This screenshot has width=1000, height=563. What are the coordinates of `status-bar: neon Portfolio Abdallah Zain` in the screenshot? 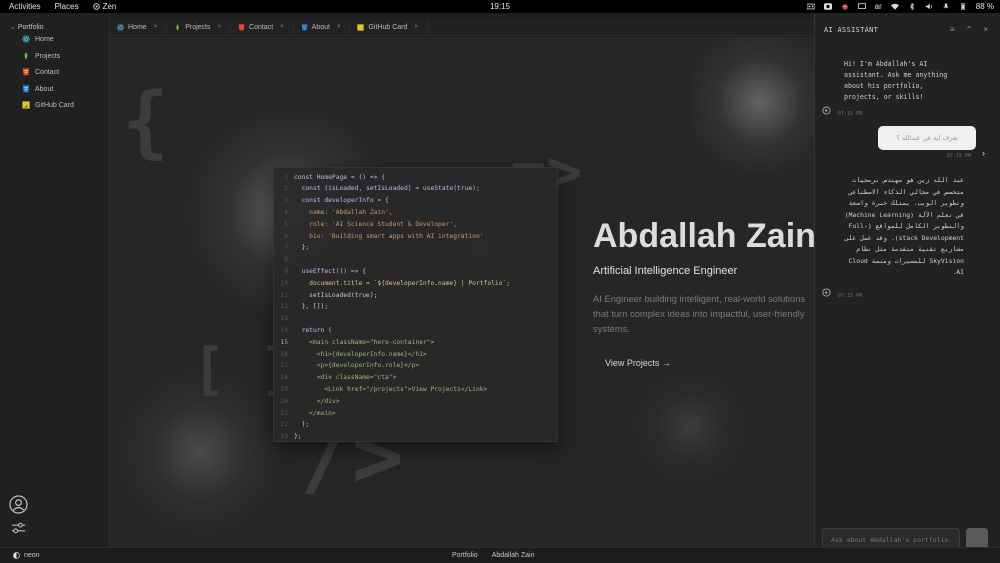 It's located at (500, 555).